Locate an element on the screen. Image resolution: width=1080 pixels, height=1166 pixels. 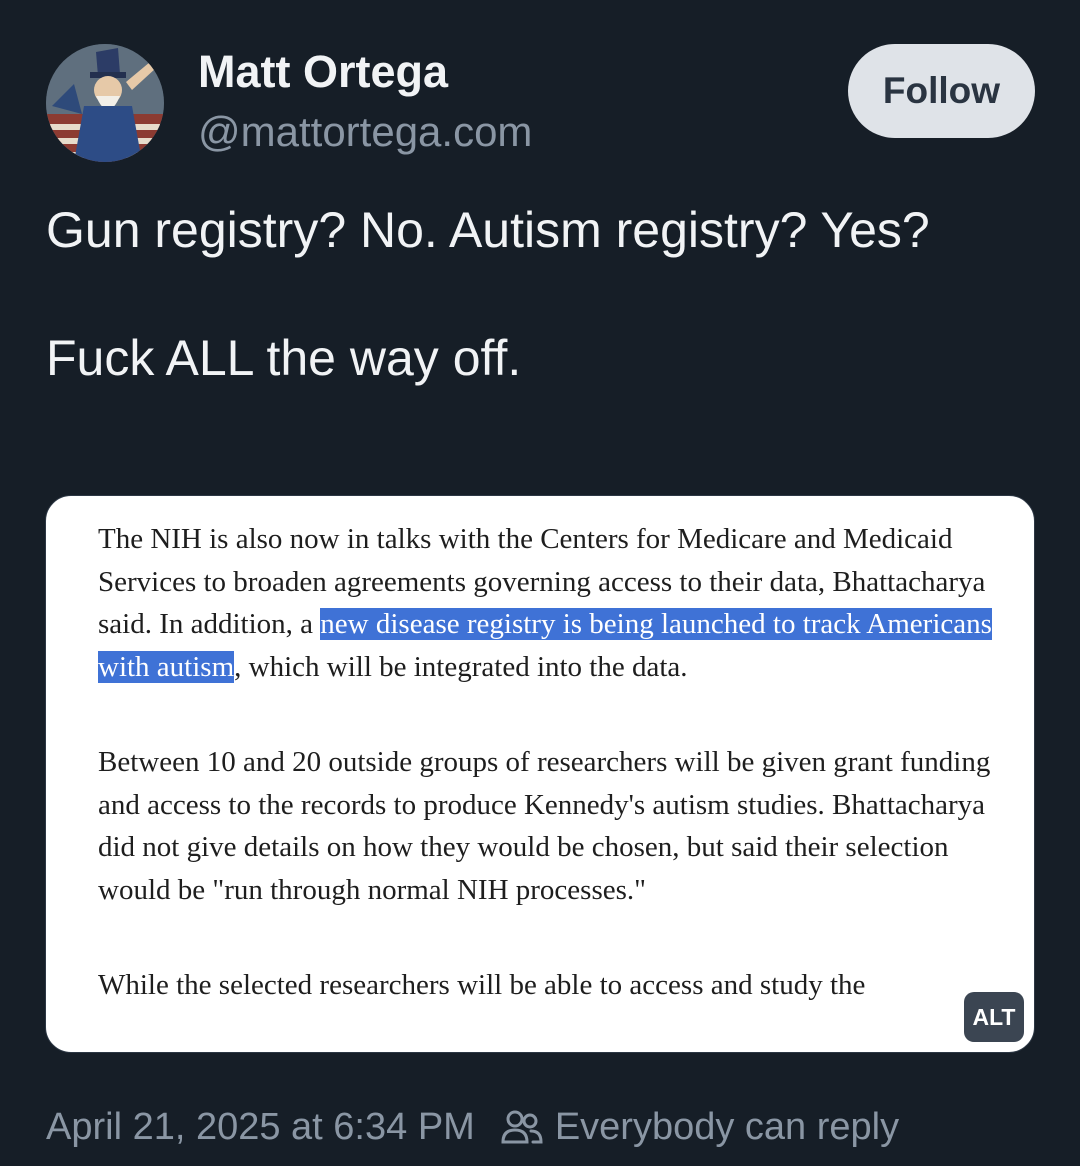
people-icon is located at coordinates (522, 1127).